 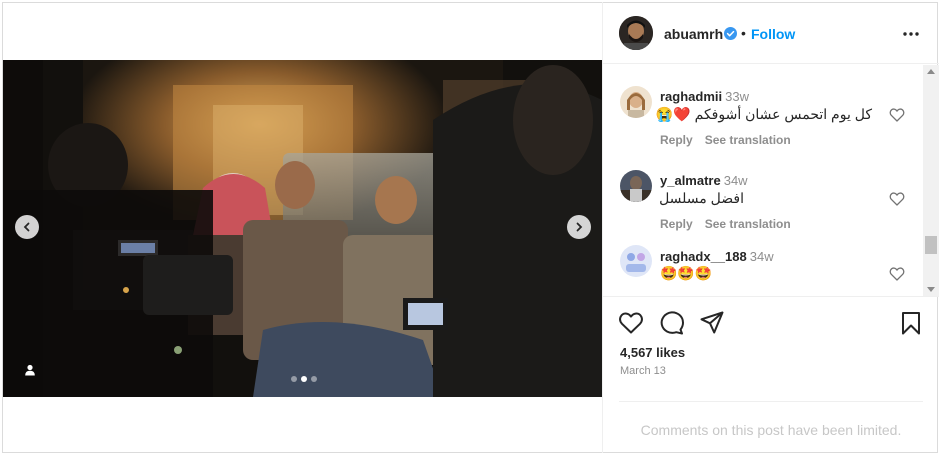 I want to click on tagged-people-button, so click(x=30, y=370).